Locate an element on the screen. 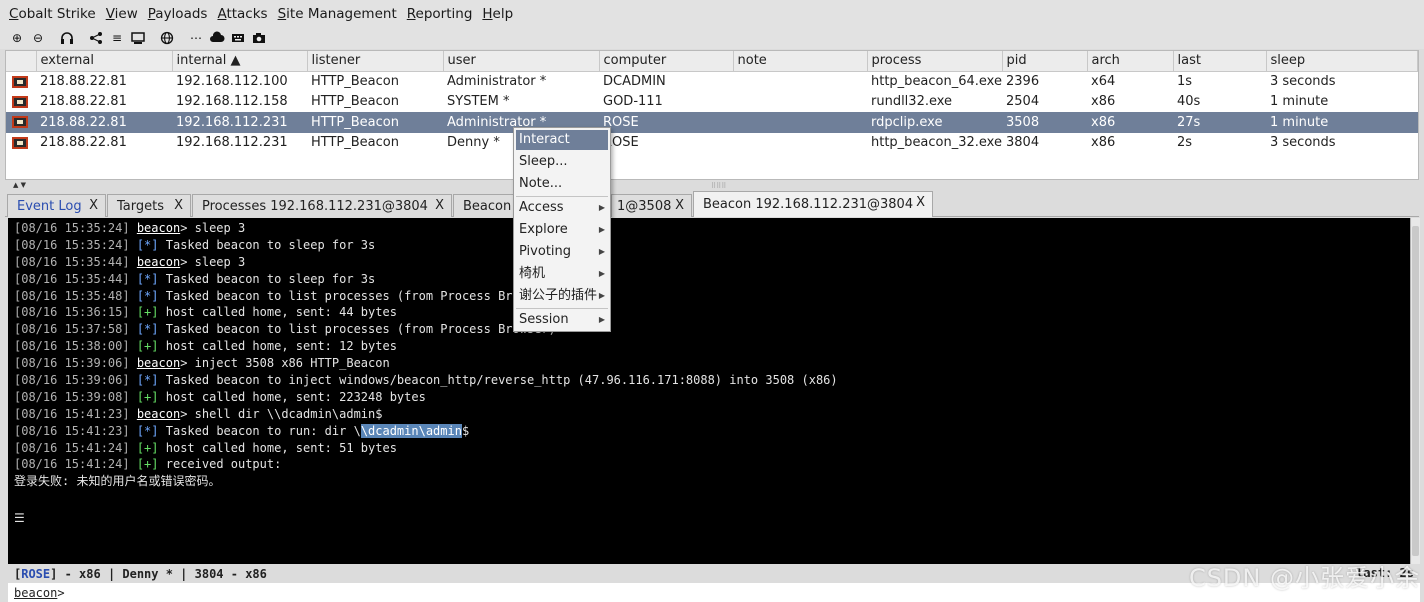  timestamp: [08/16 15:37:58] is located at coordinates (72, 329).